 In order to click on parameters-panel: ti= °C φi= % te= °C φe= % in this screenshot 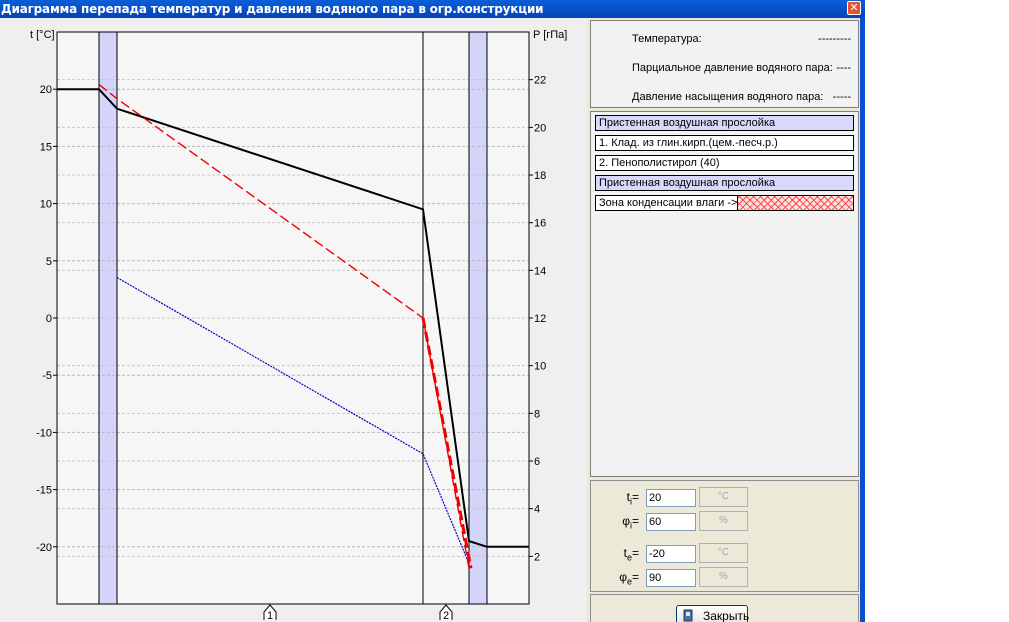, I will do `click(724, 536)`.